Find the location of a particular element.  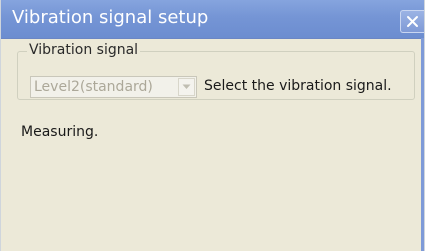

vibration-level-select: Level2(standard) is located at coordinates (113, 87).